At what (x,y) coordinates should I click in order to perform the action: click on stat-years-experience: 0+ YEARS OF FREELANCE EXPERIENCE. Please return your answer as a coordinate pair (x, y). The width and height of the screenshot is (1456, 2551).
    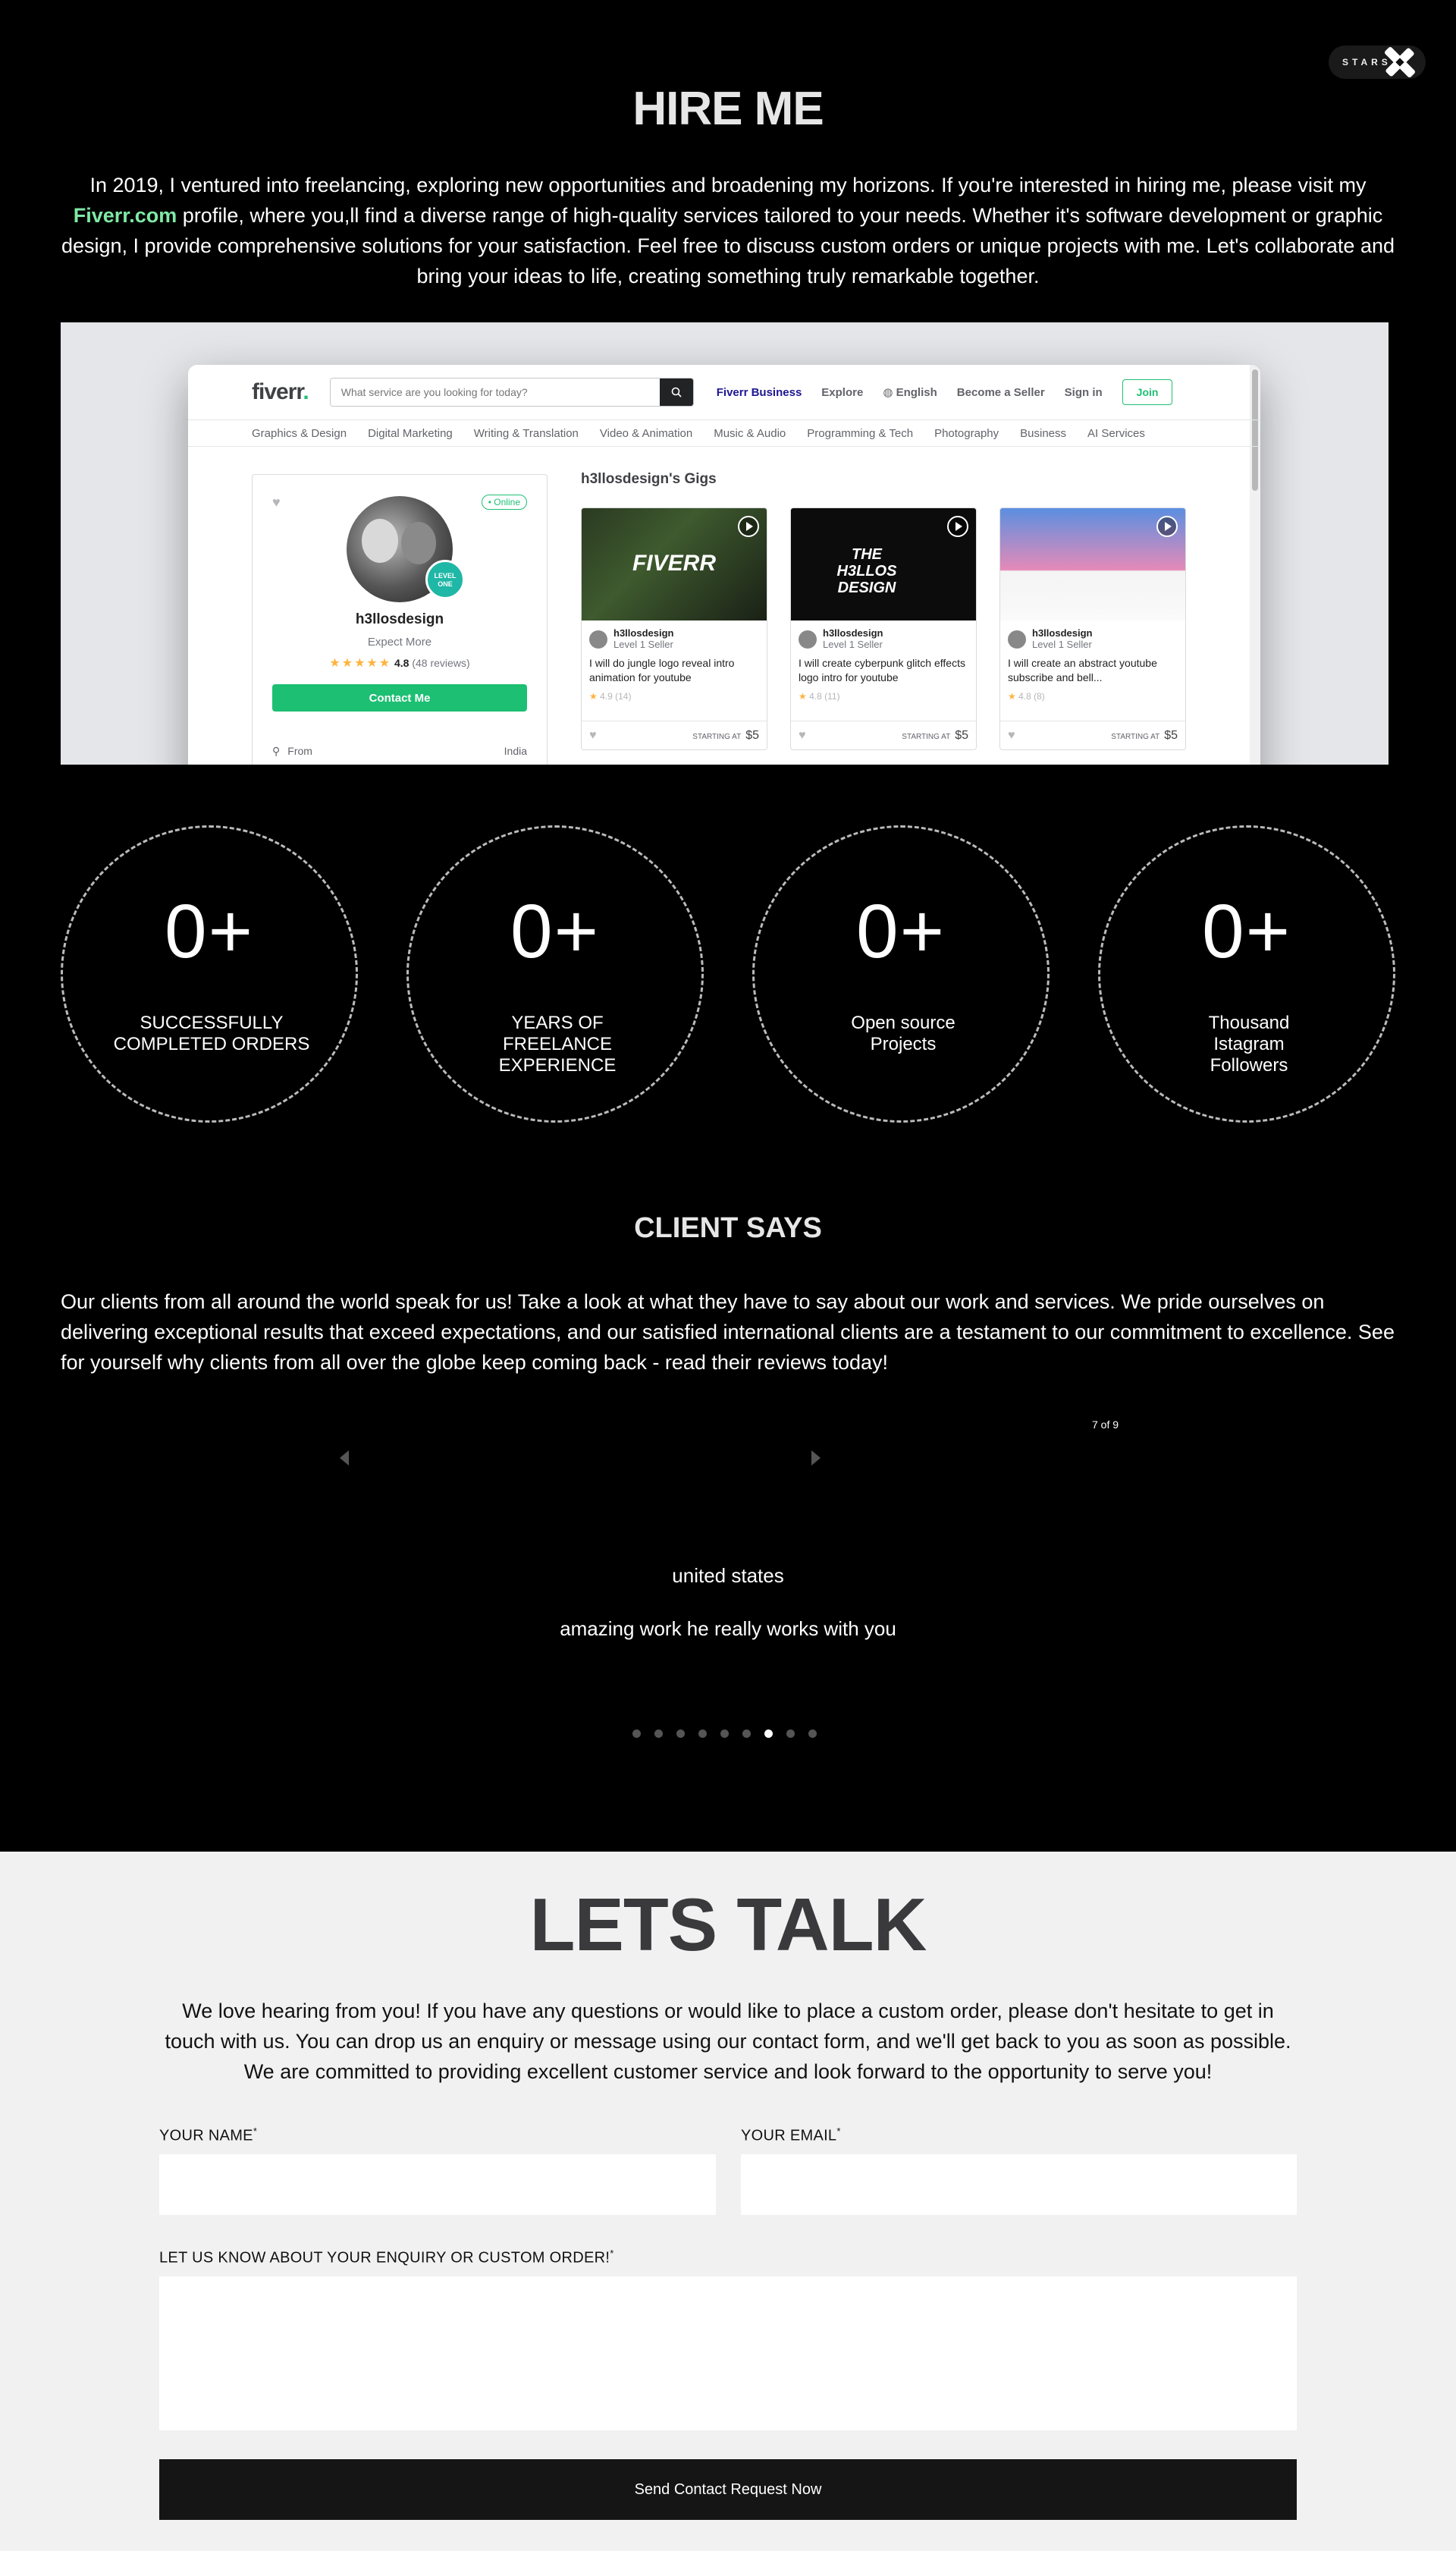
    Looking at the image, I should click on (555, 974).